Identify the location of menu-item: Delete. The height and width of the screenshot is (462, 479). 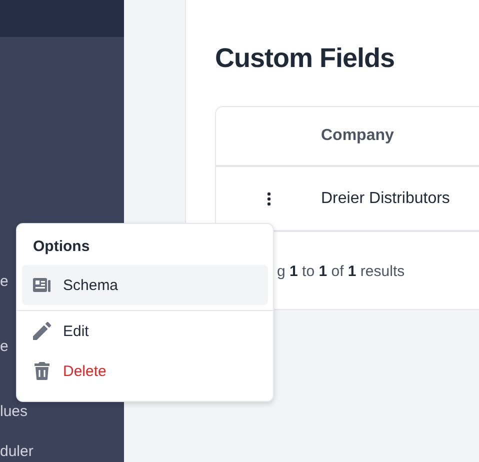
(145, 371).